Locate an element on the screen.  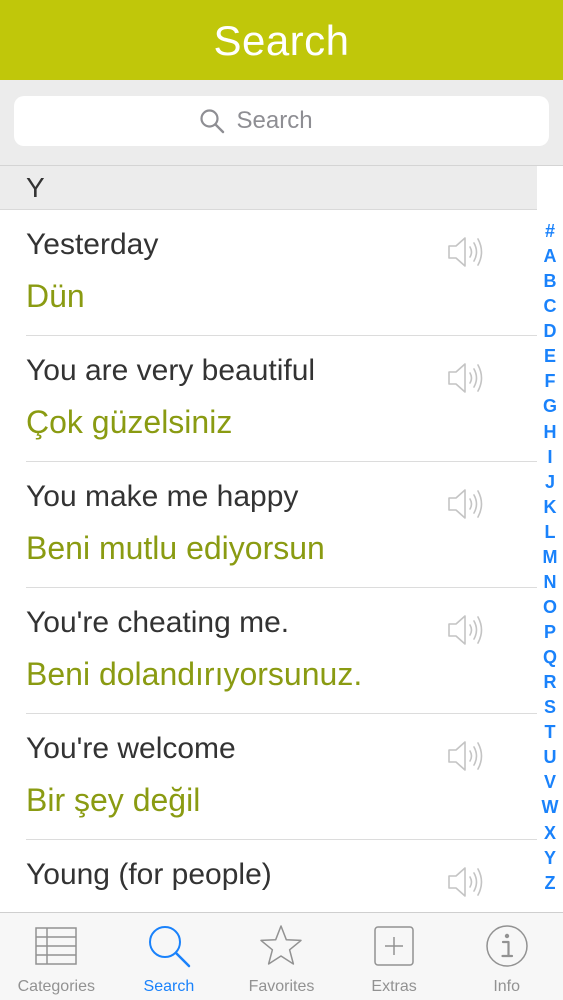
list-item: Yesterday Dün is located at coordinates (268, 273).